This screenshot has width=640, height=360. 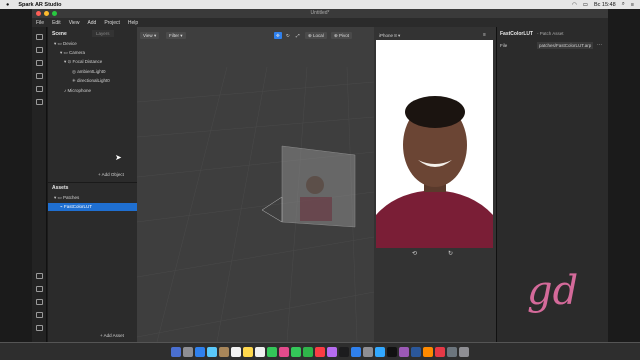 What do you see at coordinates (39, 184) in the screenshot?
I see `tool-rail` at bounding box center [39, 184].